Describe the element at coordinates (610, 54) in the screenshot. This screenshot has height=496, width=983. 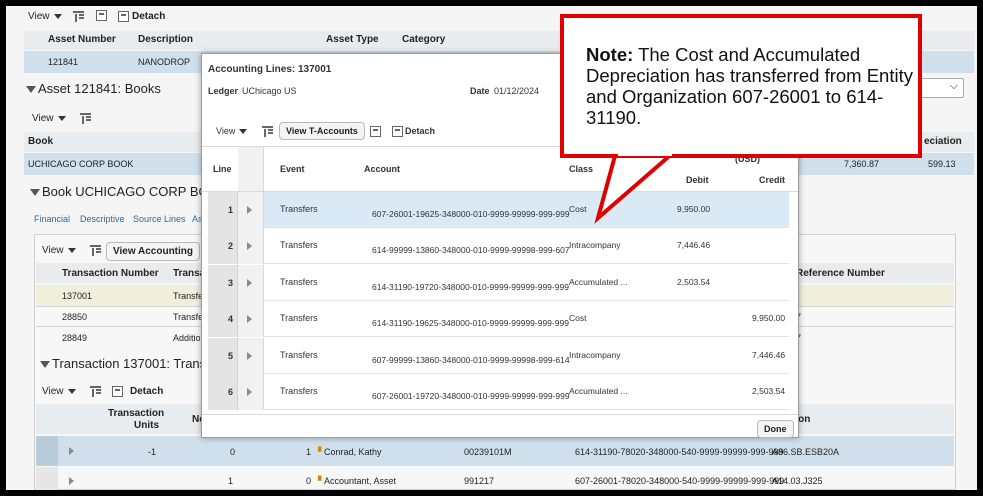
I see `note-label: Note:` at that location.